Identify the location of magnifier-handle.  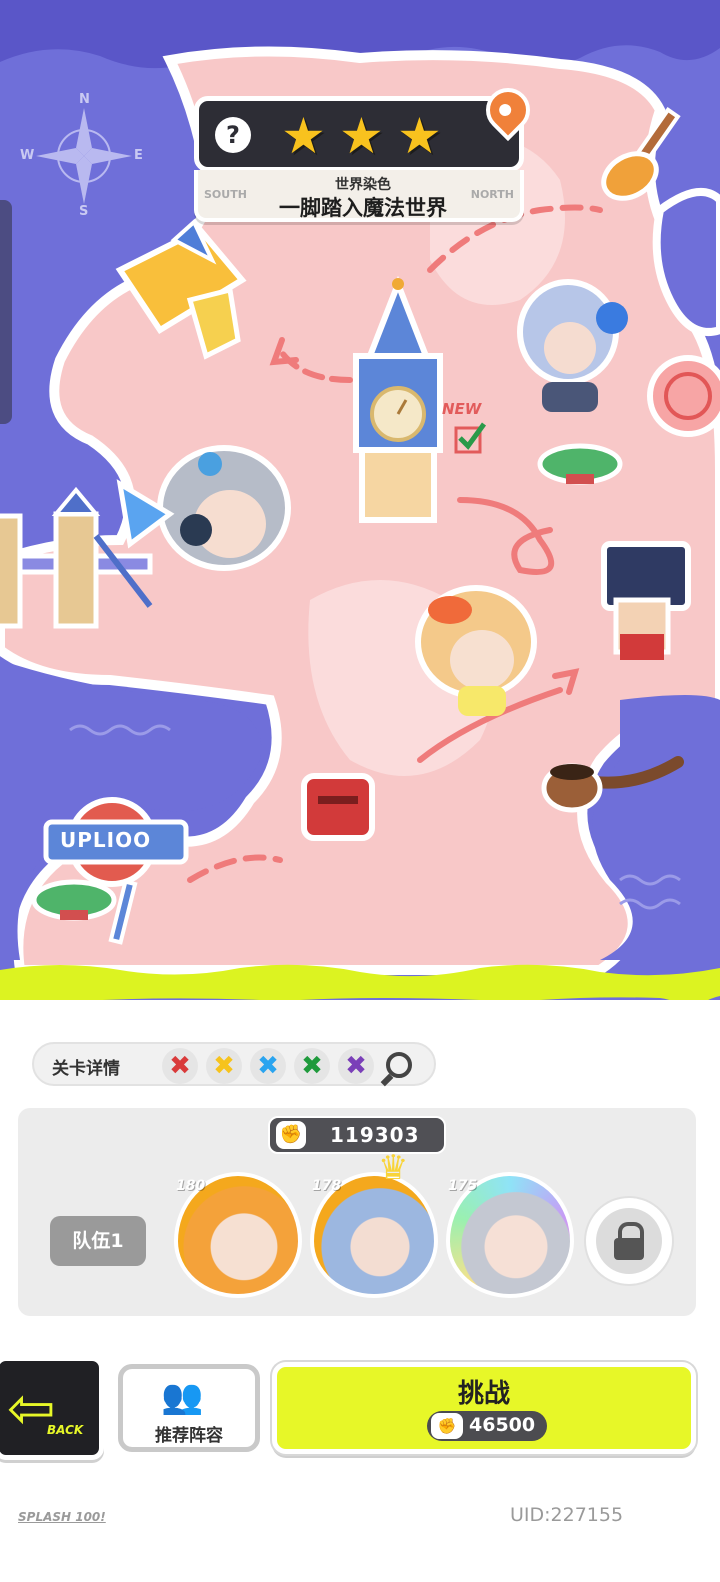
(387, 1080).